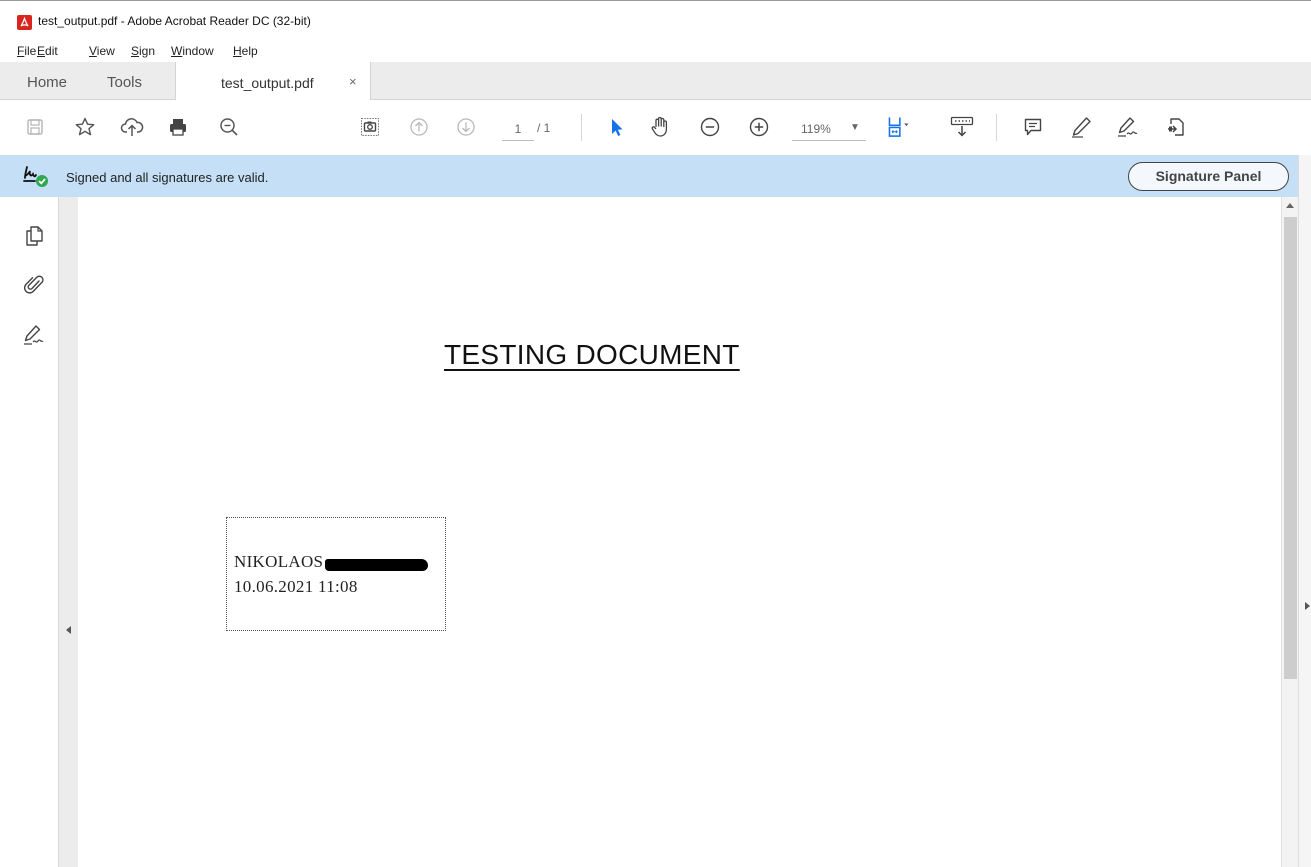 The image size is (1311, 867). I want to click on chevron-right-icon, so click(1307, 606).